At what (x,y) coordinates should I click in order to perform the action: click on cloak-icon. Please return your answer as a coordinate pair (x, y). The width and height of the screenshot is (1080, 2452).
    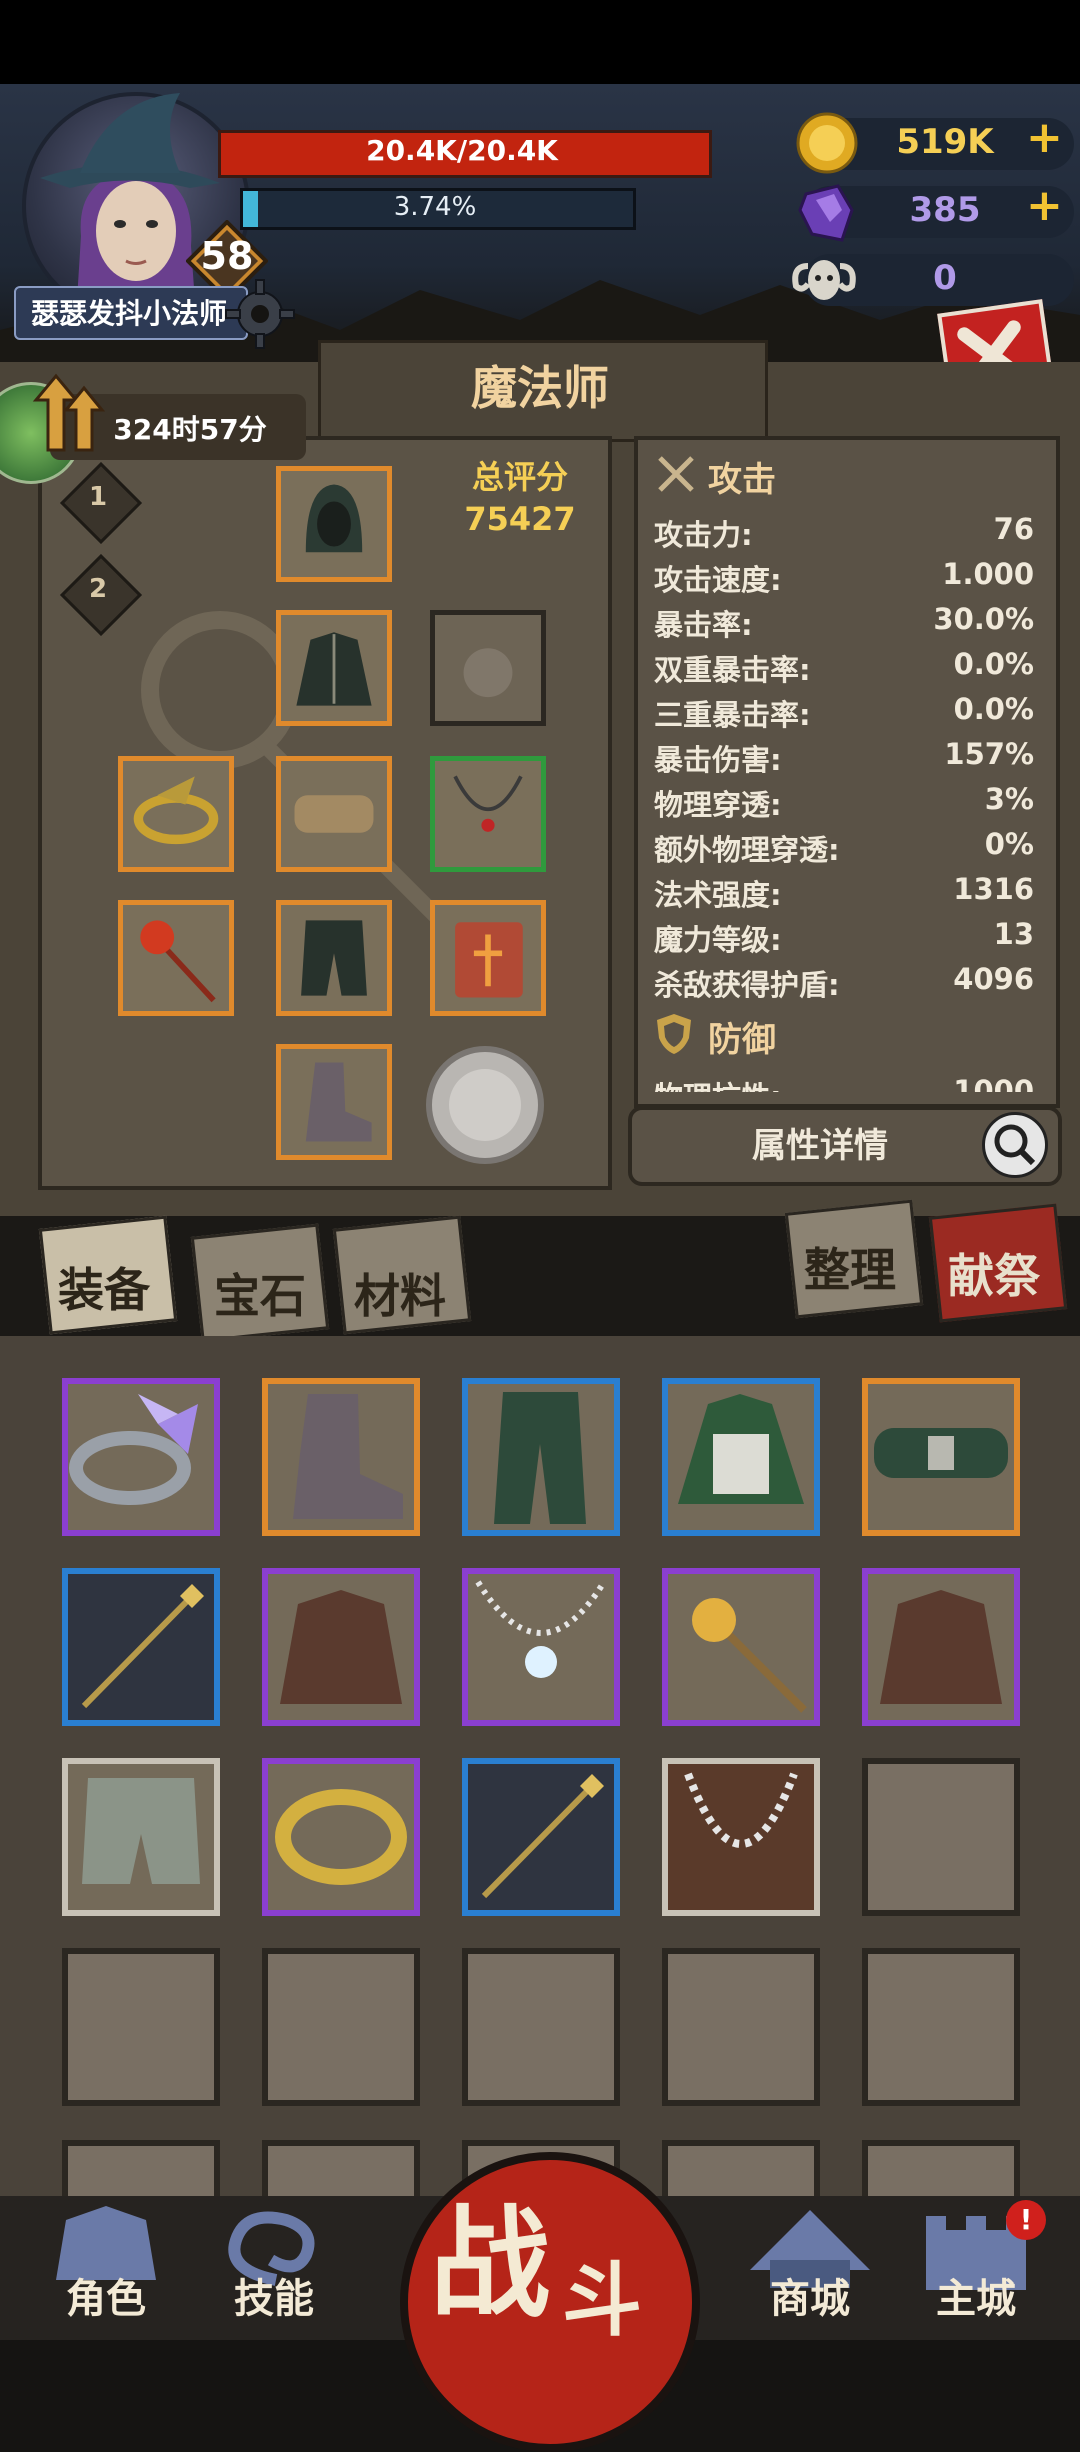
    Looking at the image, I should click on (741, 1449).